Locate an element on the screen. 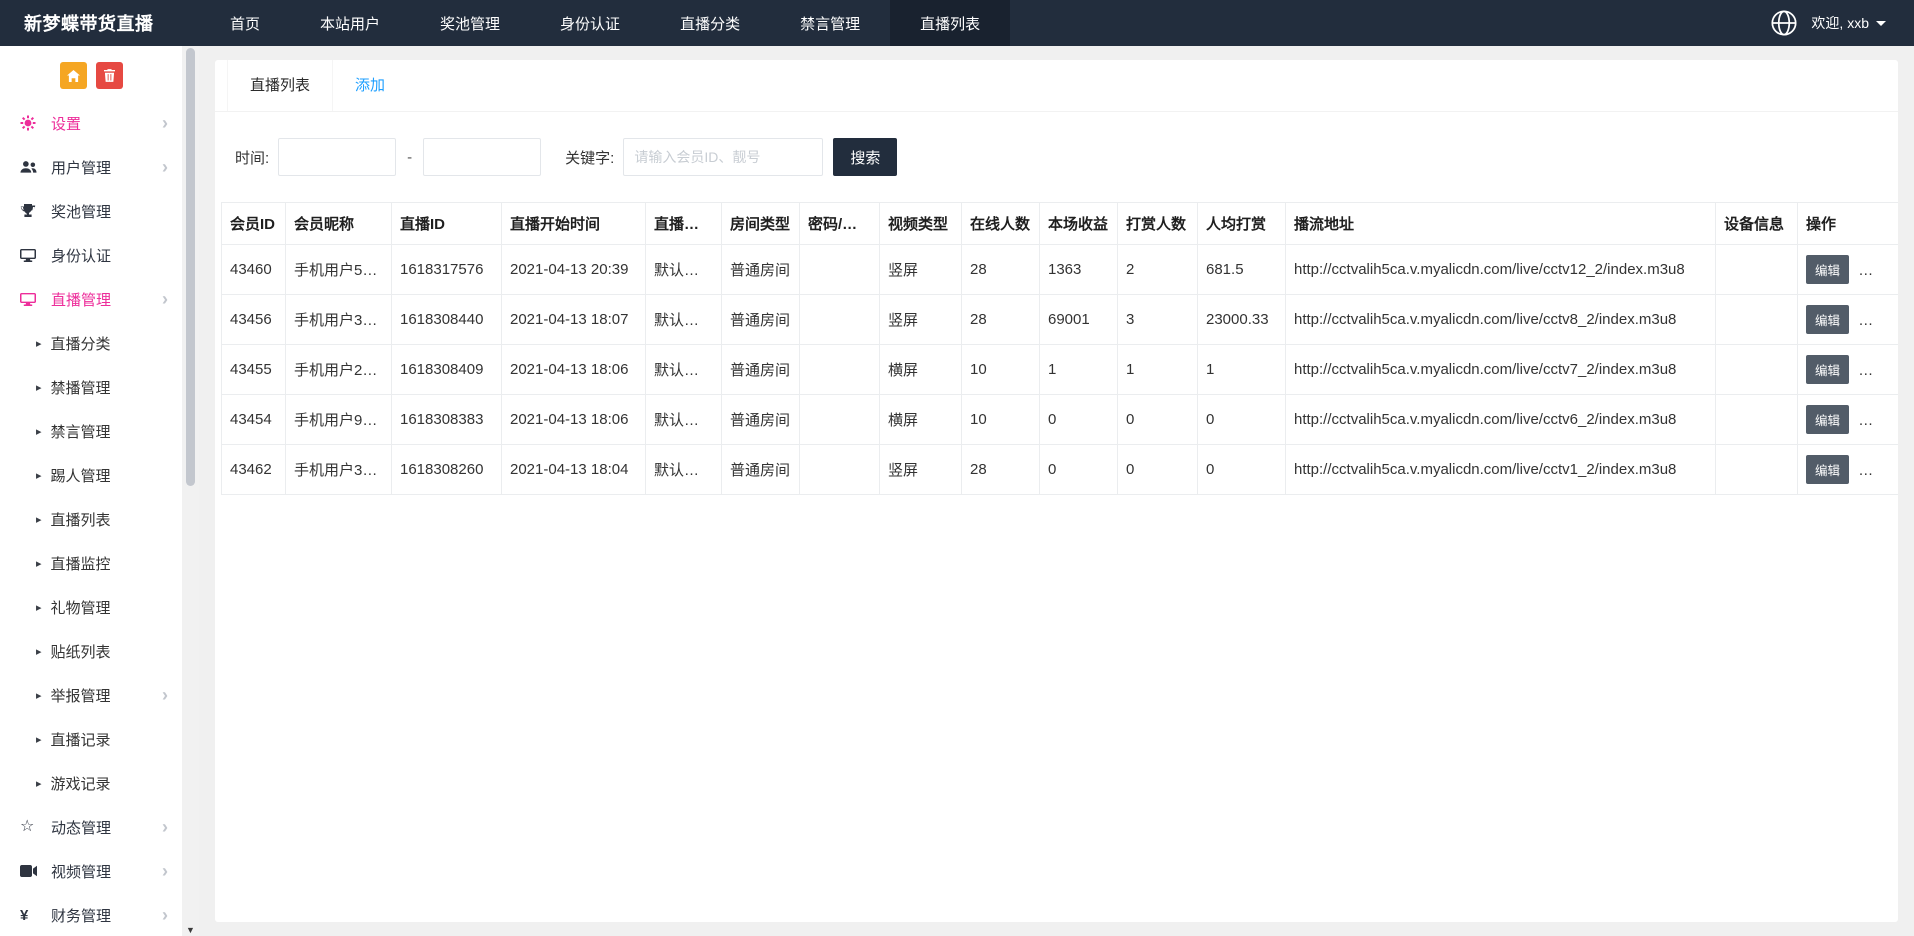 The width and height of the screenshot is (1914, 936). sidebar-item-finance-manage: ¥ 财务管理 › is located at coordinates (91, 914).